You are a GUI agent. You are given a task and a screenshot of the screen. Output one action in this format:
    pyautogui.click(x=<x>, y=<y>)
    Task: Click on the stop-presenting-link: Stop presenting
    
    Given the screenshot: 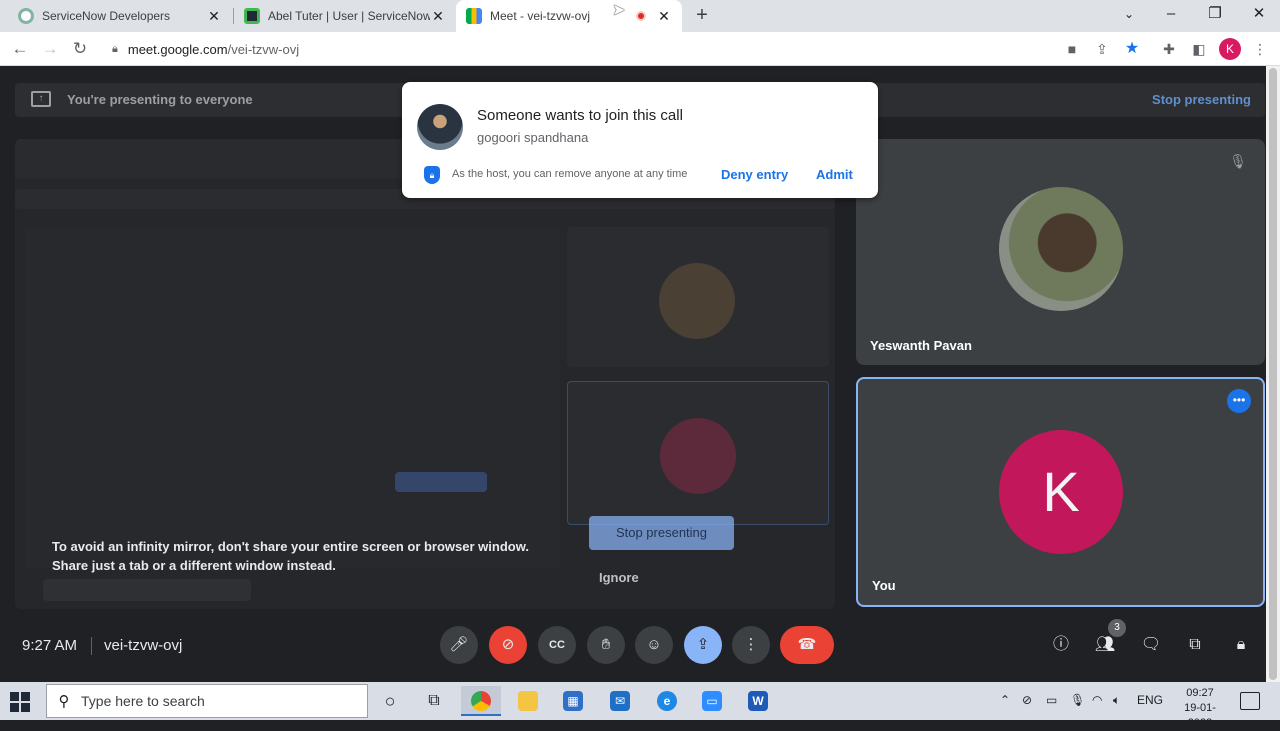 What is the action you would take?
    pyautogui.click(x=1201, y=99)
    